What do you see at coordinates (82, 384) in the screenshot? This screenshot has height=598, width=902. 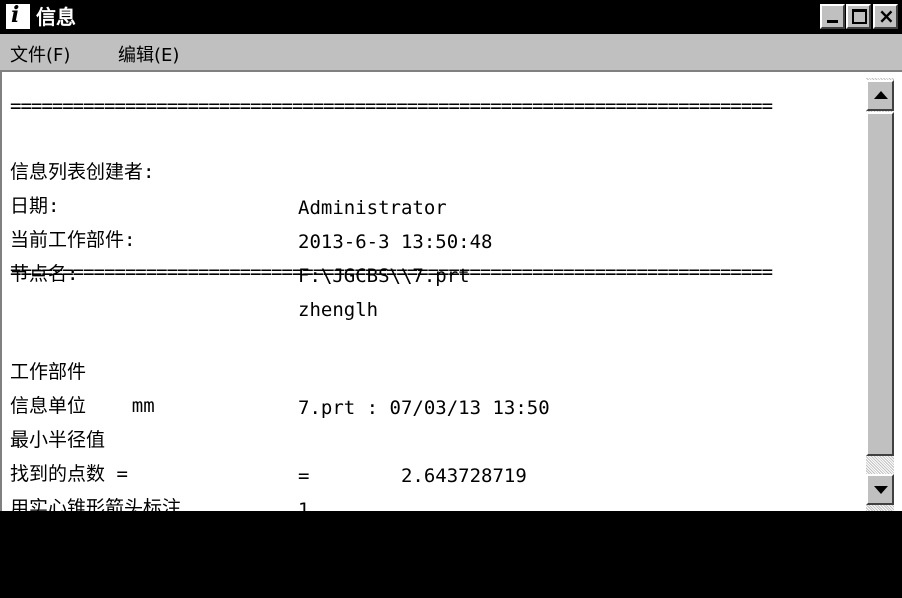 I see `info-row: 信息单位 mm` at bounding box center [82, 384].